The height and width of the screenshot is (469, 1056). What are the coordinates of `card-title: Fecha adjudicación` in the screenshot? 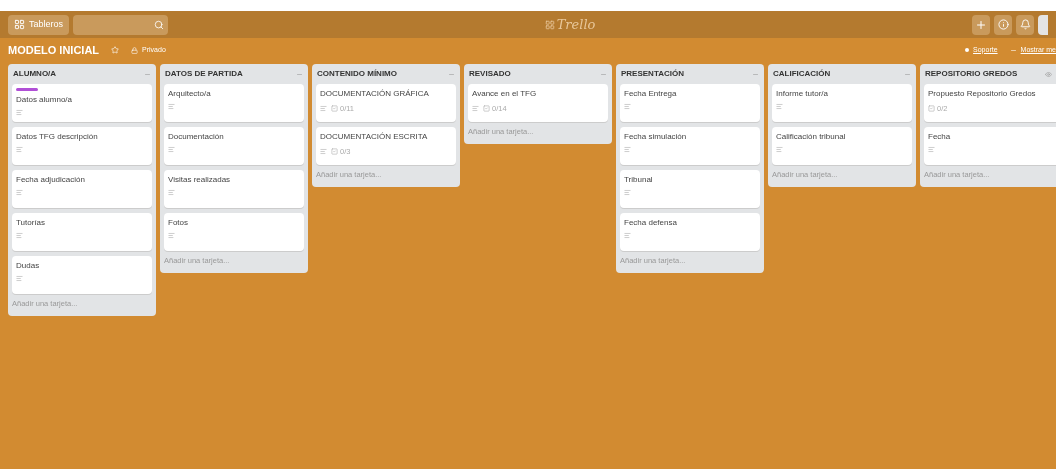 It's located at (51, 180).